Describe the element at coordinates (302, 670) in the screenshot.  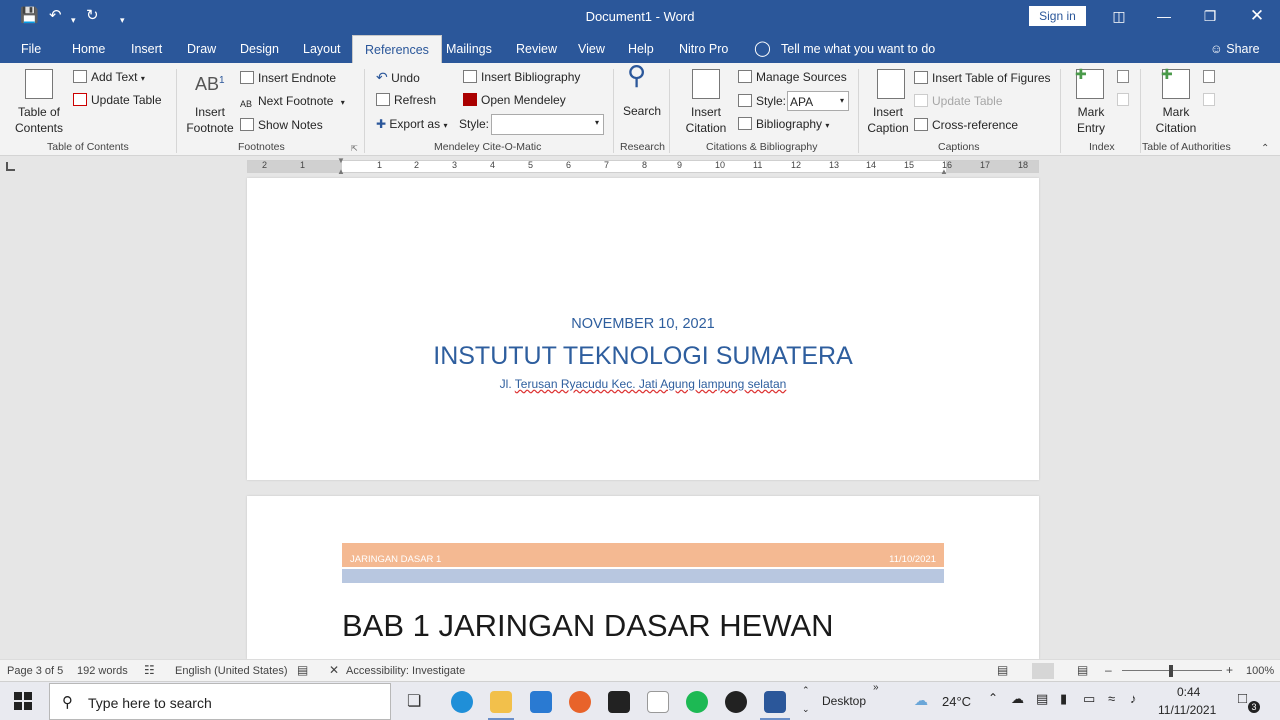
I see `macro-icon: ▤` at that location.